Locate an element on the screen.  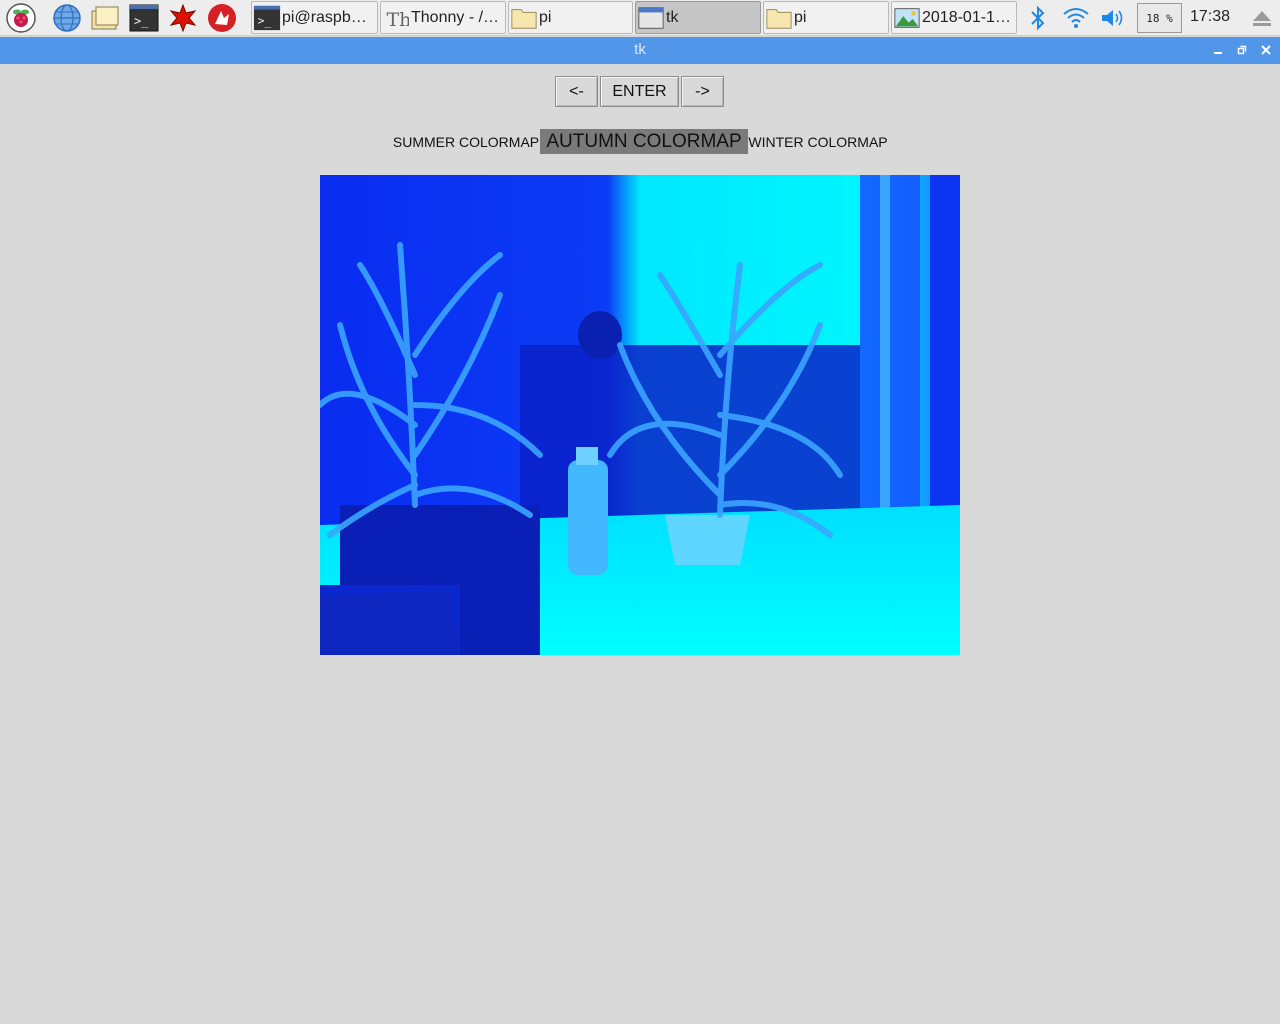
task-folder-pi: pi is located at coordinates (570, 17).